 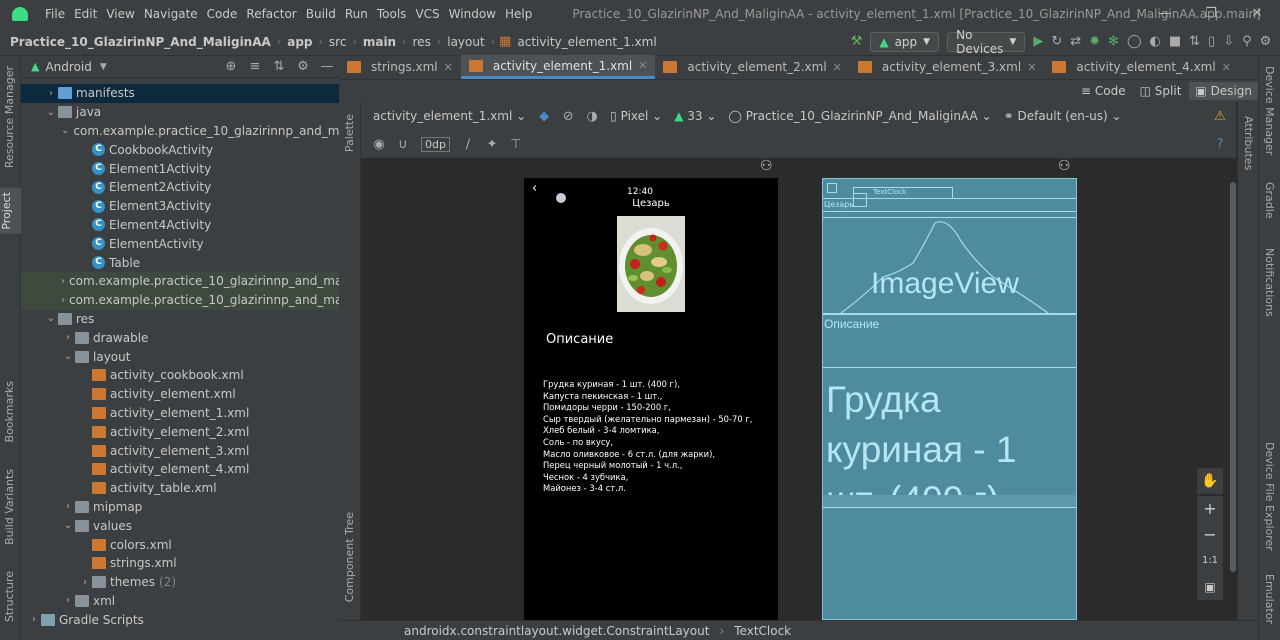 I want to click on tree-item: activity_element_1.xml, so click(x=180, y=413).